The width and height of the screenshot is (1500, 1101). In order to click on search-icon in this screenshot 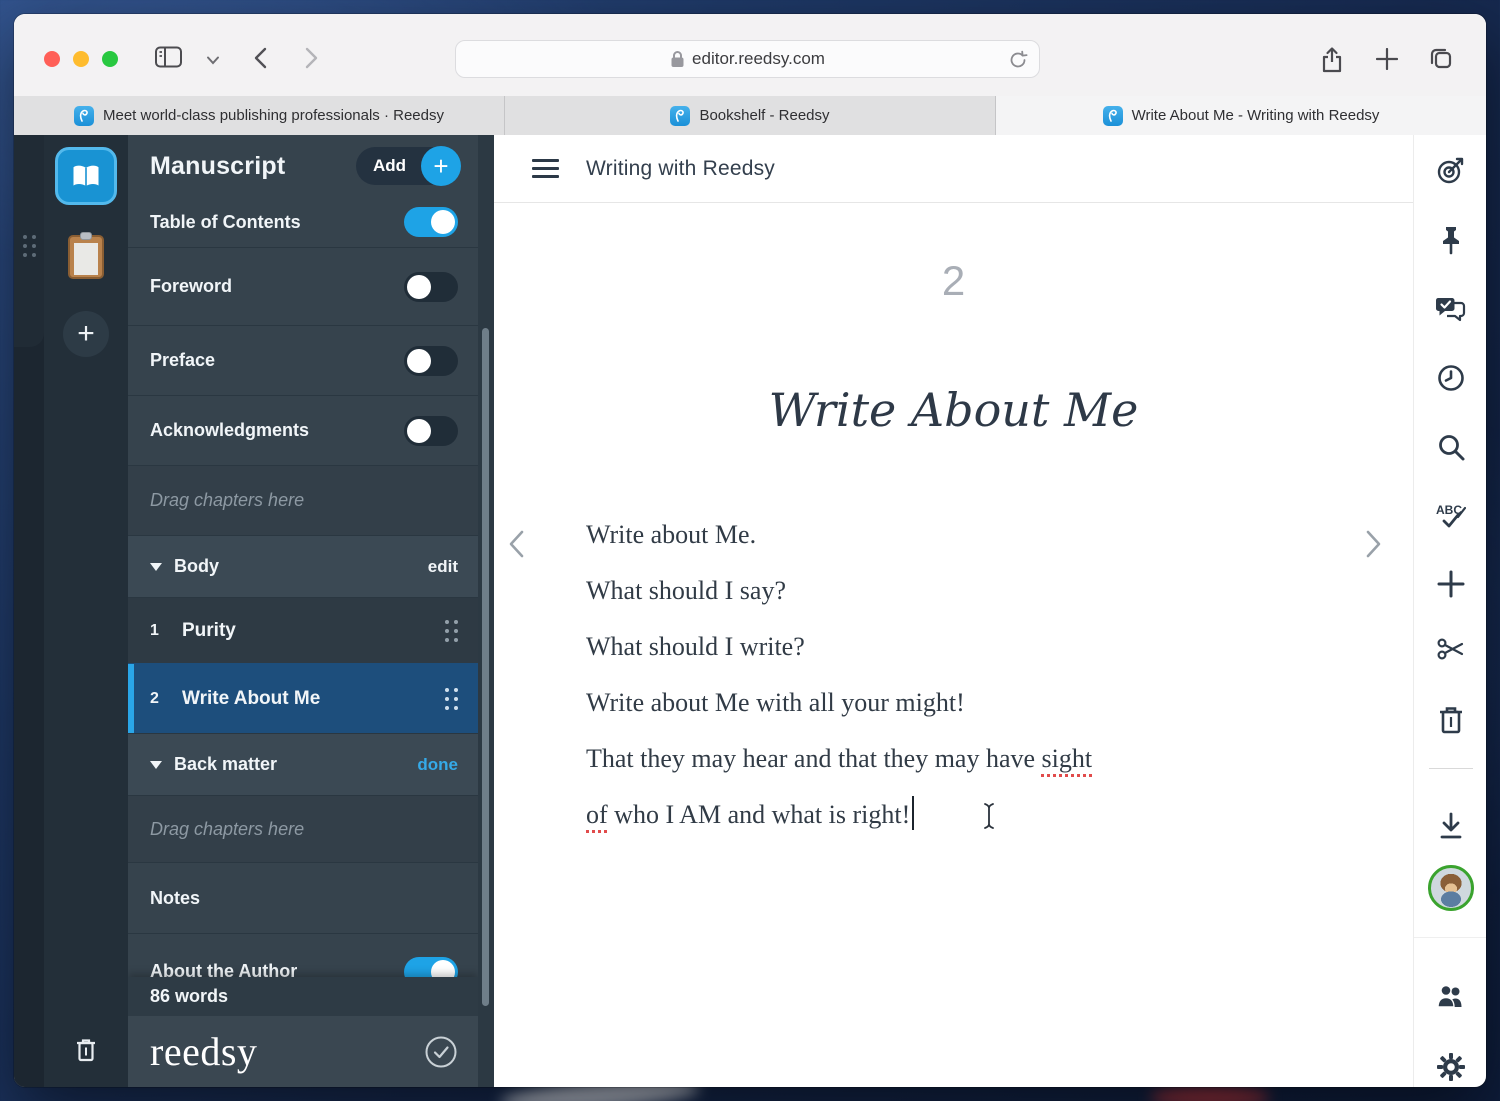, I will do `click(1451, 447)`.